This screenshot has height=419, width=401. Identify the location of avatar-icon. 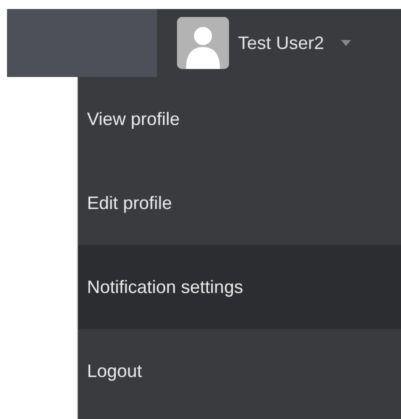
(203, 43).